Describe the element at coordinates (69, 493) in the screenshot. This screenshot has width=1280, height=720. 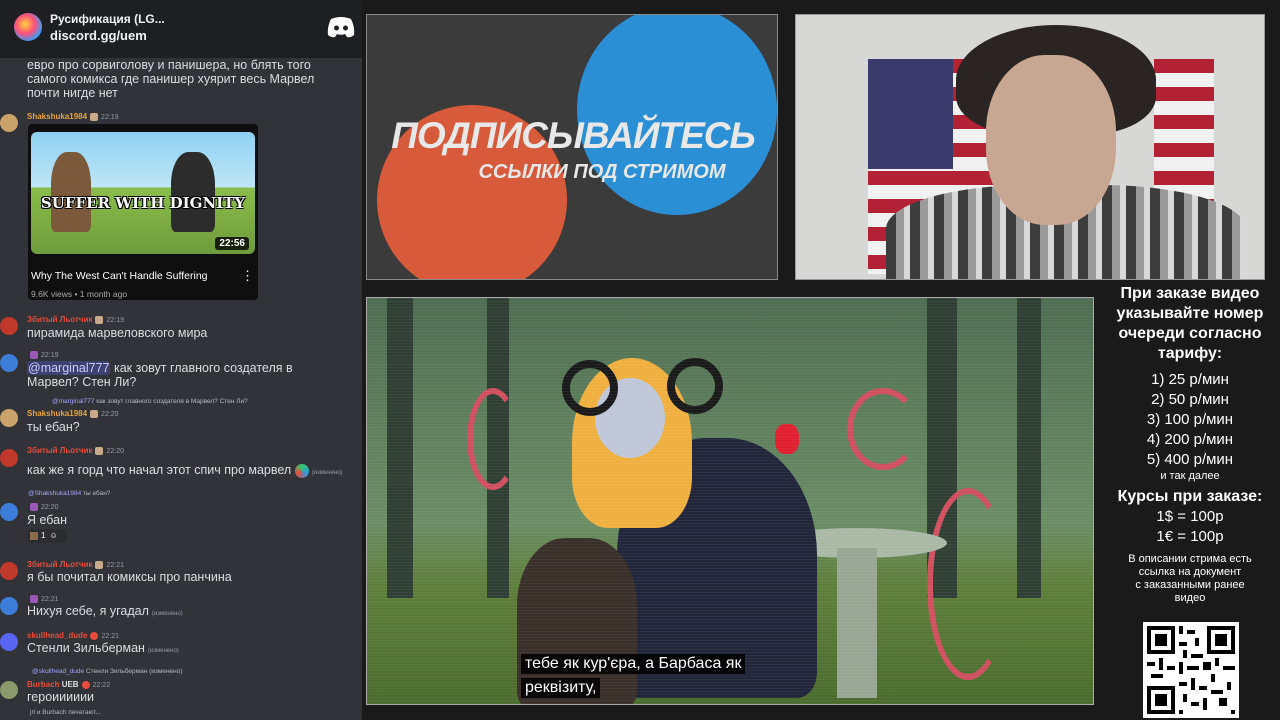
I see `reply-preview: @Shakshuka1984 ты ебан?` at that location.